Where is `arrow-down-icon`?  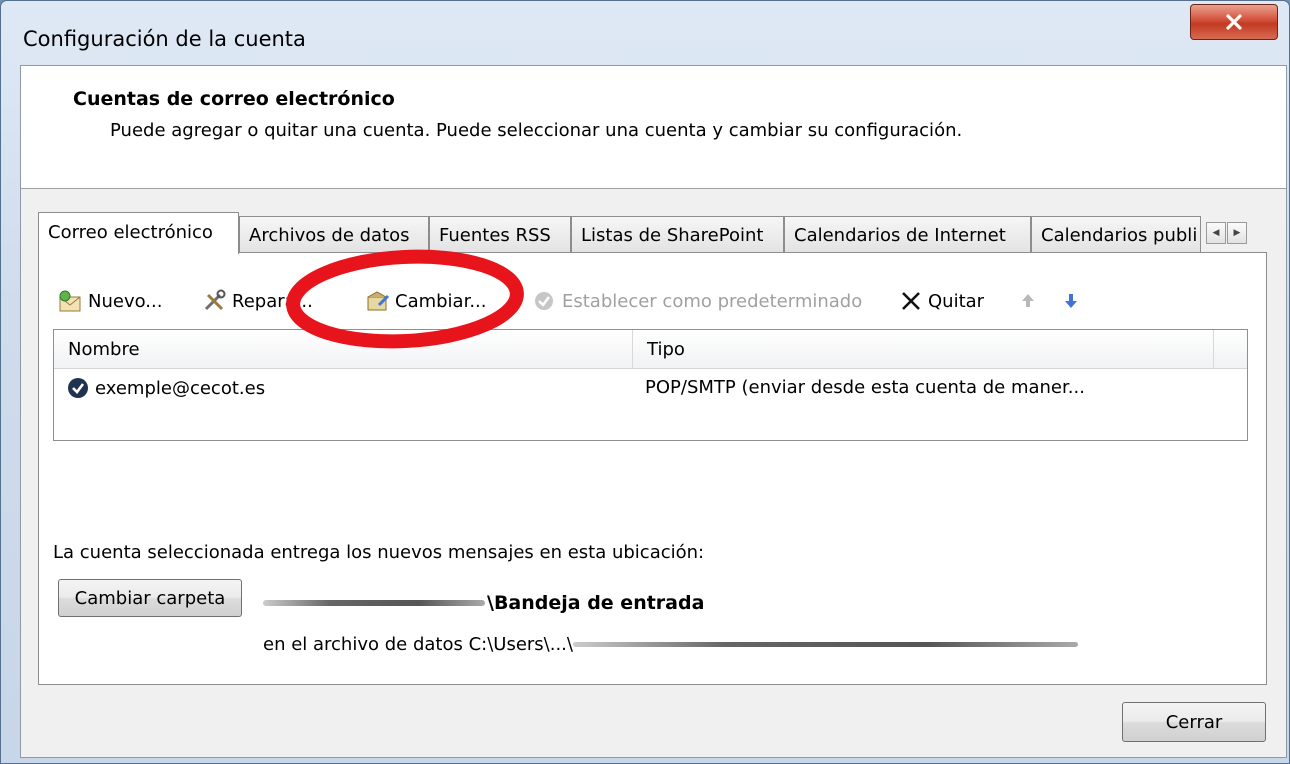 arrow-down-icon is located at coordinates (1071, 301).